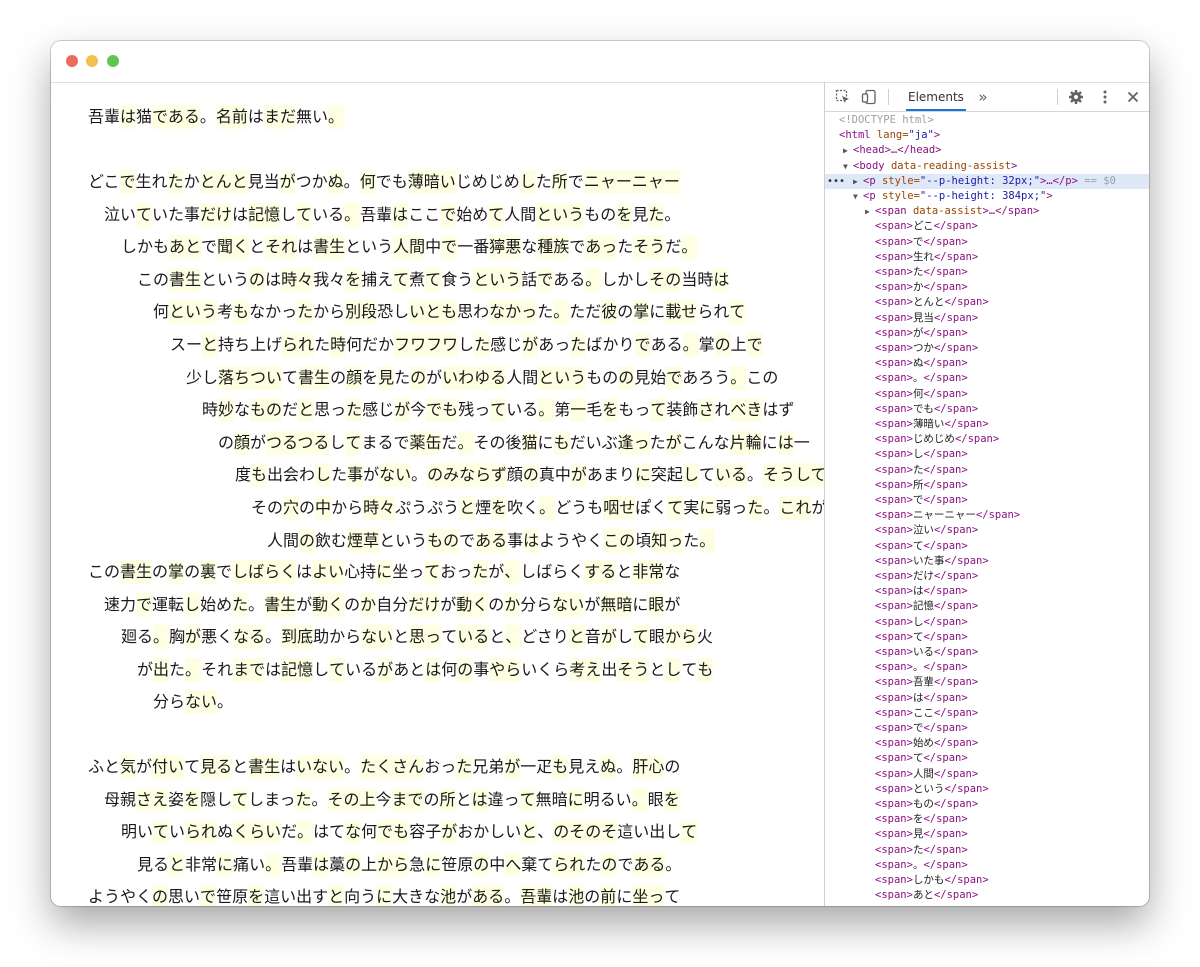 This screenshot has width=1200, height=967. I want to click on word-chunk: な, so click(529, 246).